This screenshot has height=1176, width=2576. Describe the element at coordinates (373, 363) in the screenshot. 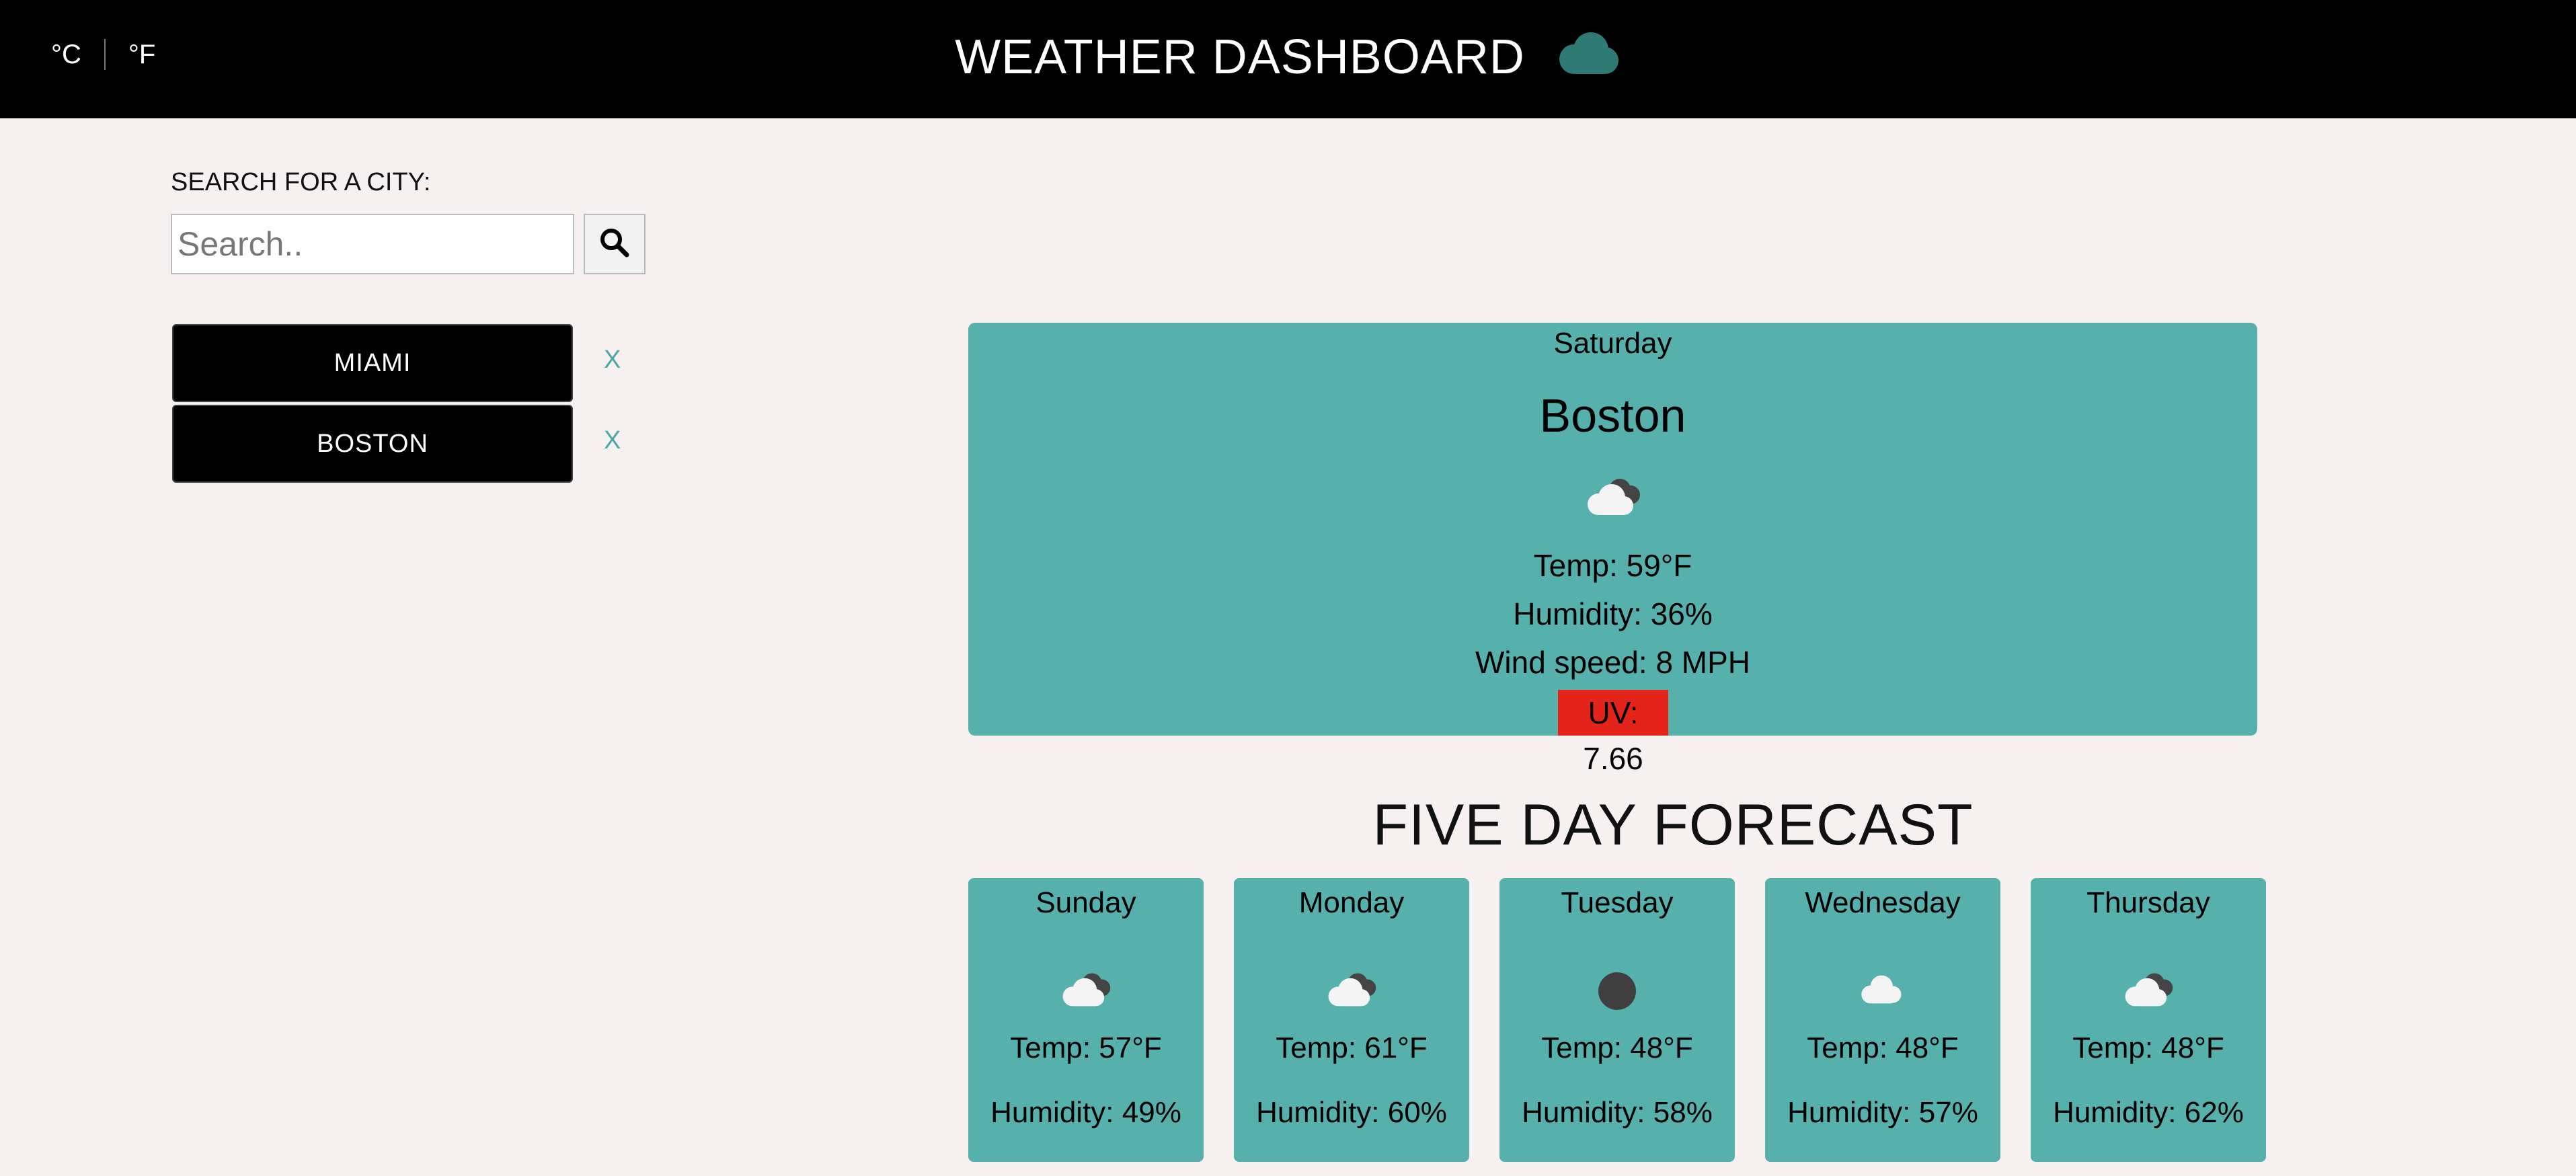

I see `city-button-miami: MIAMI` at that location.